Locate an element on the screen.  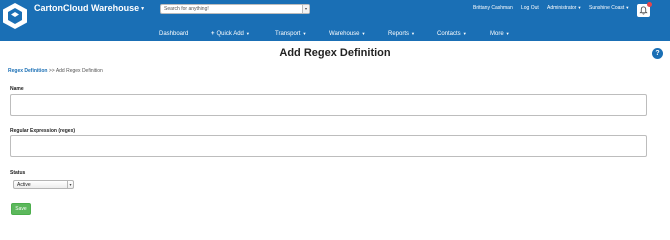
nav-more: More ▼ is located at coordinates (500, 34).